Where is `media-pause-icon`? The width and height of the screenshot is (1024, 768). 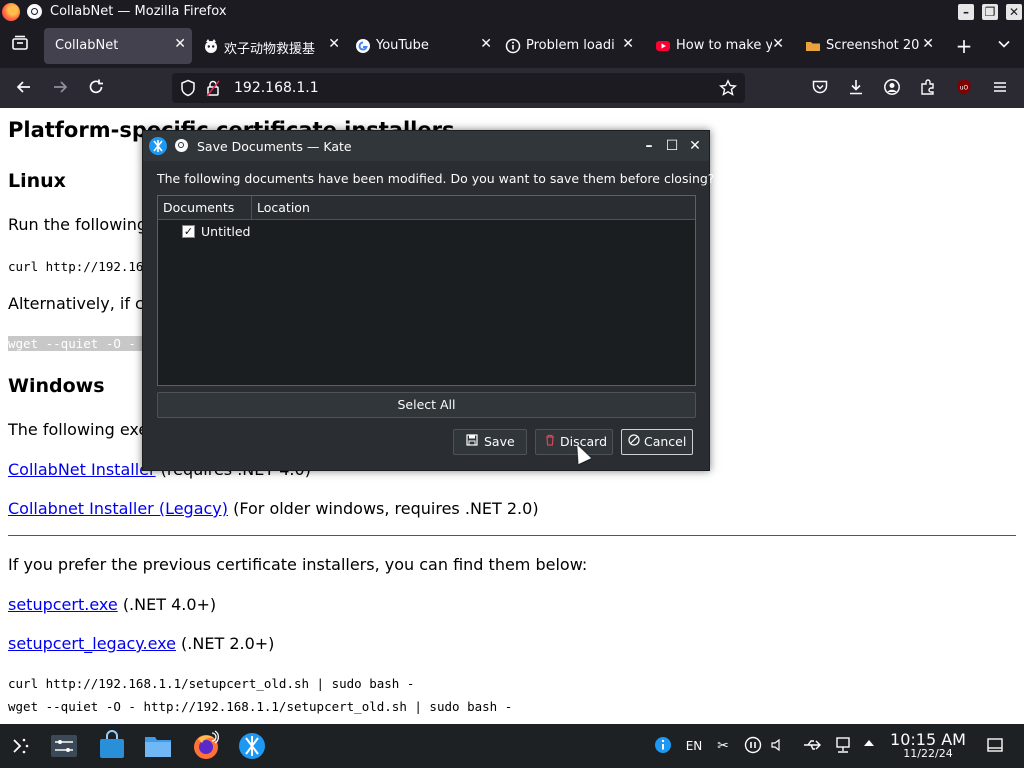 media-pause-icon is located at coordinates (753, 748).